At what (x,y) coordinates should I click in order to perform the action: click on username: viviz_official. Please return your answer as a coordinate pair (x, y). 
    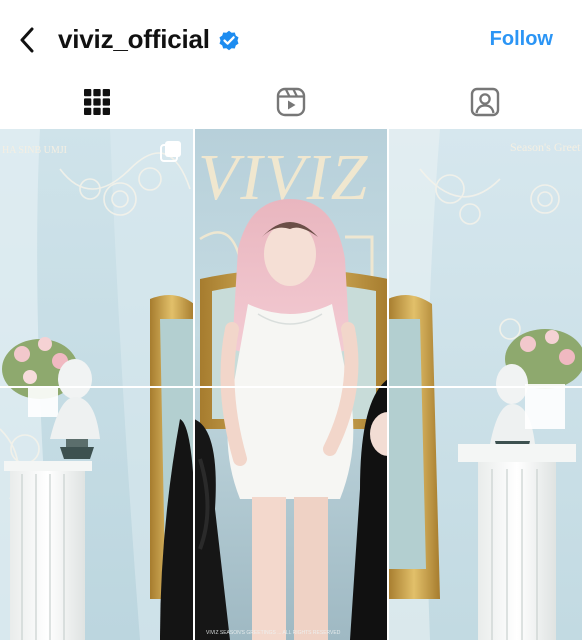
    Looking at the image, I should click on (134, 39).